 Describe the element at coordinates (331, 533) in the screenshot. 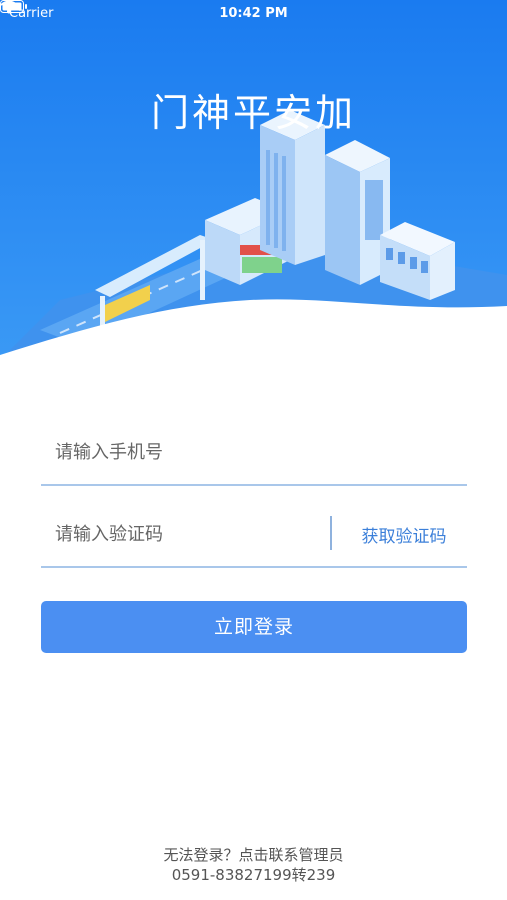

I see `code-divider` at that location.